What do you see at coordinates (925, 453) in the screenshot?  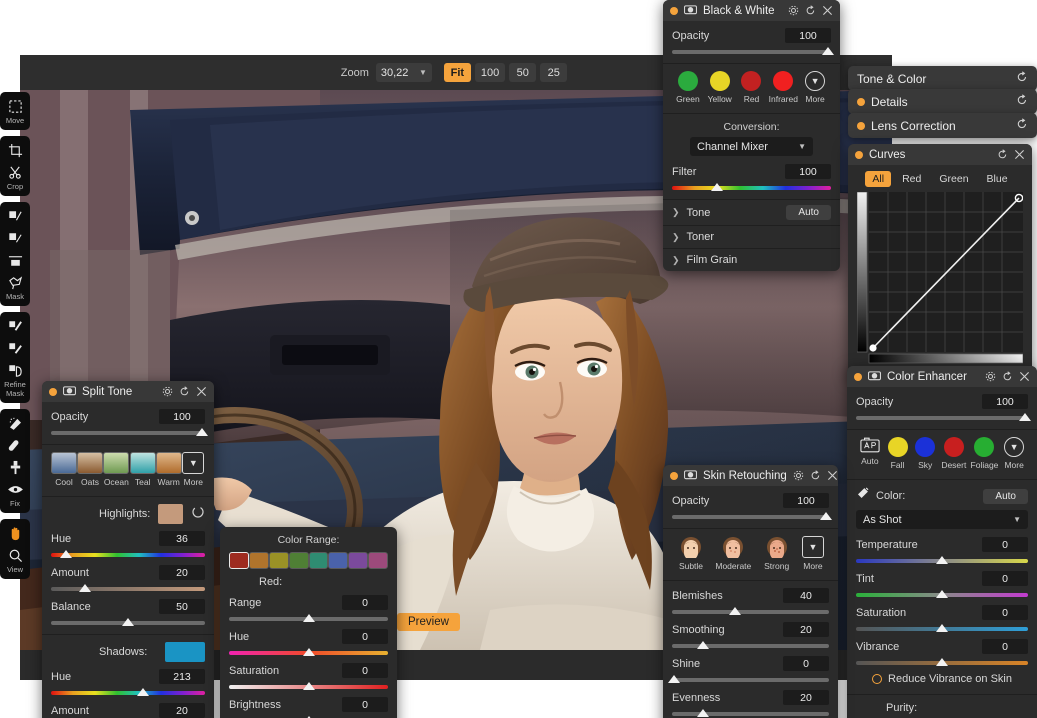 I see `ce-preset-sky: Sky` at bounding box center [925, 453].